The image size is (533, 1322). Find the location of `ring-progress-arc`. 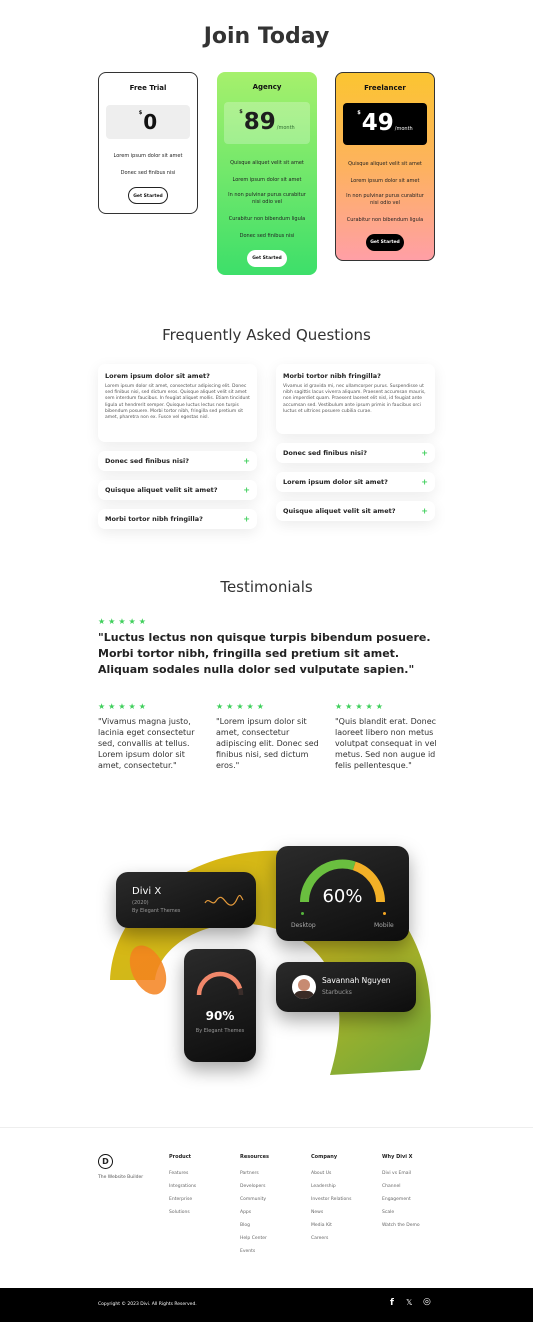

ring-progress-arc is located at coordinates (219, 983).